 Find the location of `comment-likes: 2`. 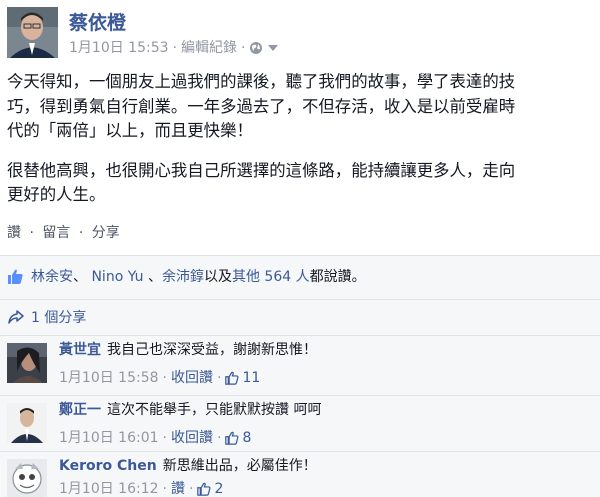

comment-likes: 2 is located at coordinates (210, 488).